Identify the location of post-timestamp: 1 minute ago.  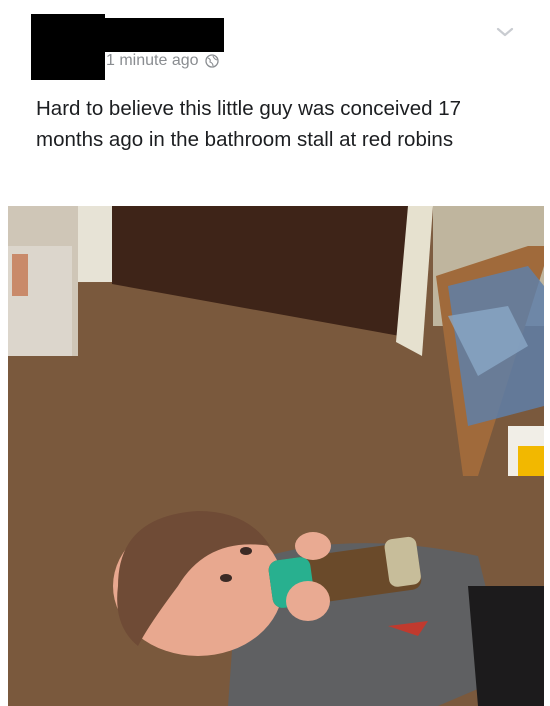
(162, 61).